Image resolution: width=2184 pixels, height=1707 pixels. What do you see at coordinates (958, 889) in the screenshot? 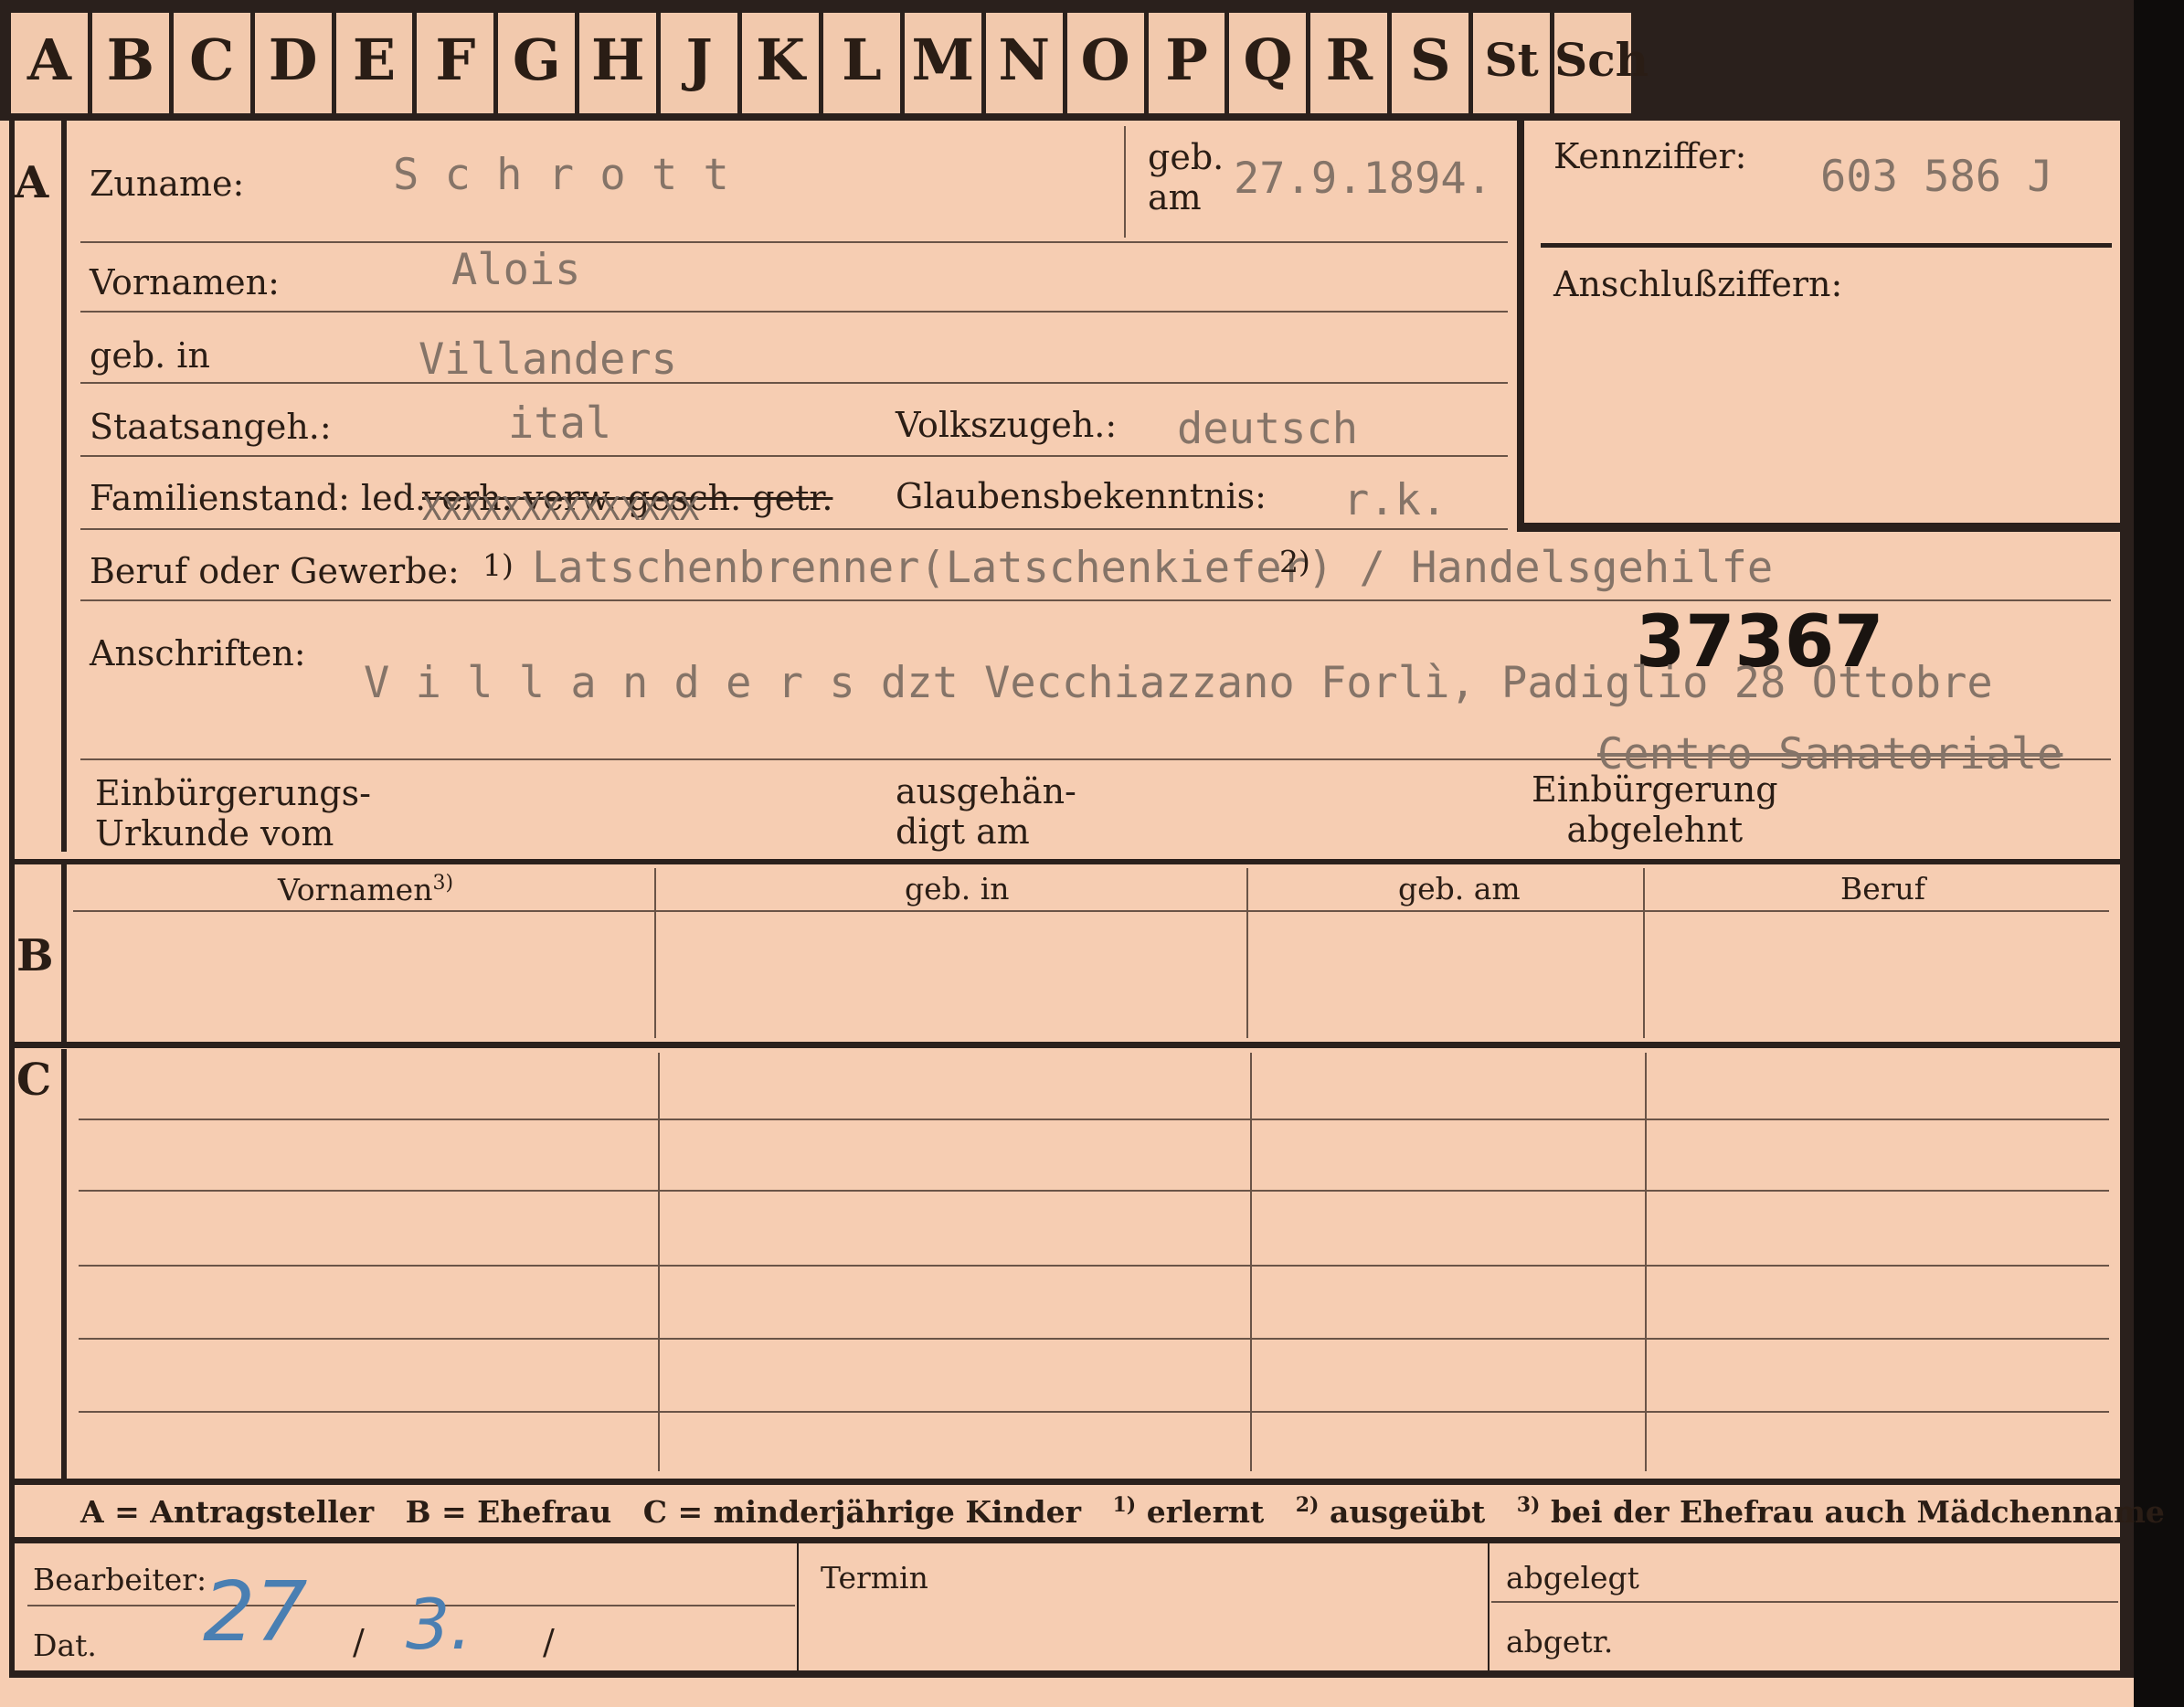
I see `col-header-geb-in: geb. in` at bounding box center [958, 889].